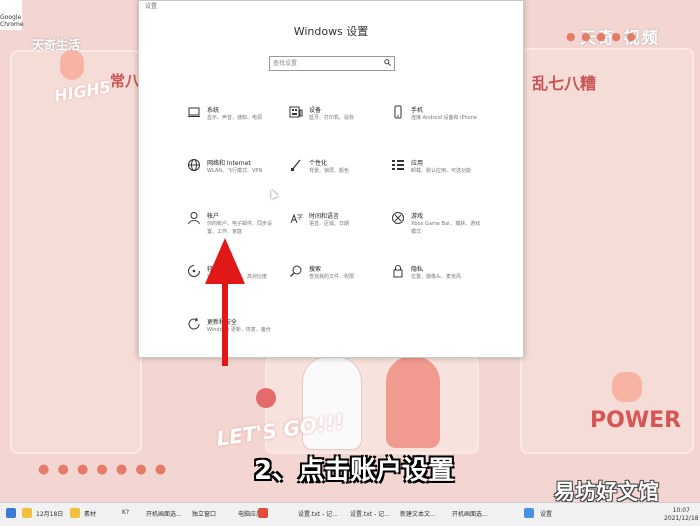 This screenshot has height=526, width=700. Describe the element at coordinates (417, 110) in the screenshot. I see `tile-title: 手机` at that location.